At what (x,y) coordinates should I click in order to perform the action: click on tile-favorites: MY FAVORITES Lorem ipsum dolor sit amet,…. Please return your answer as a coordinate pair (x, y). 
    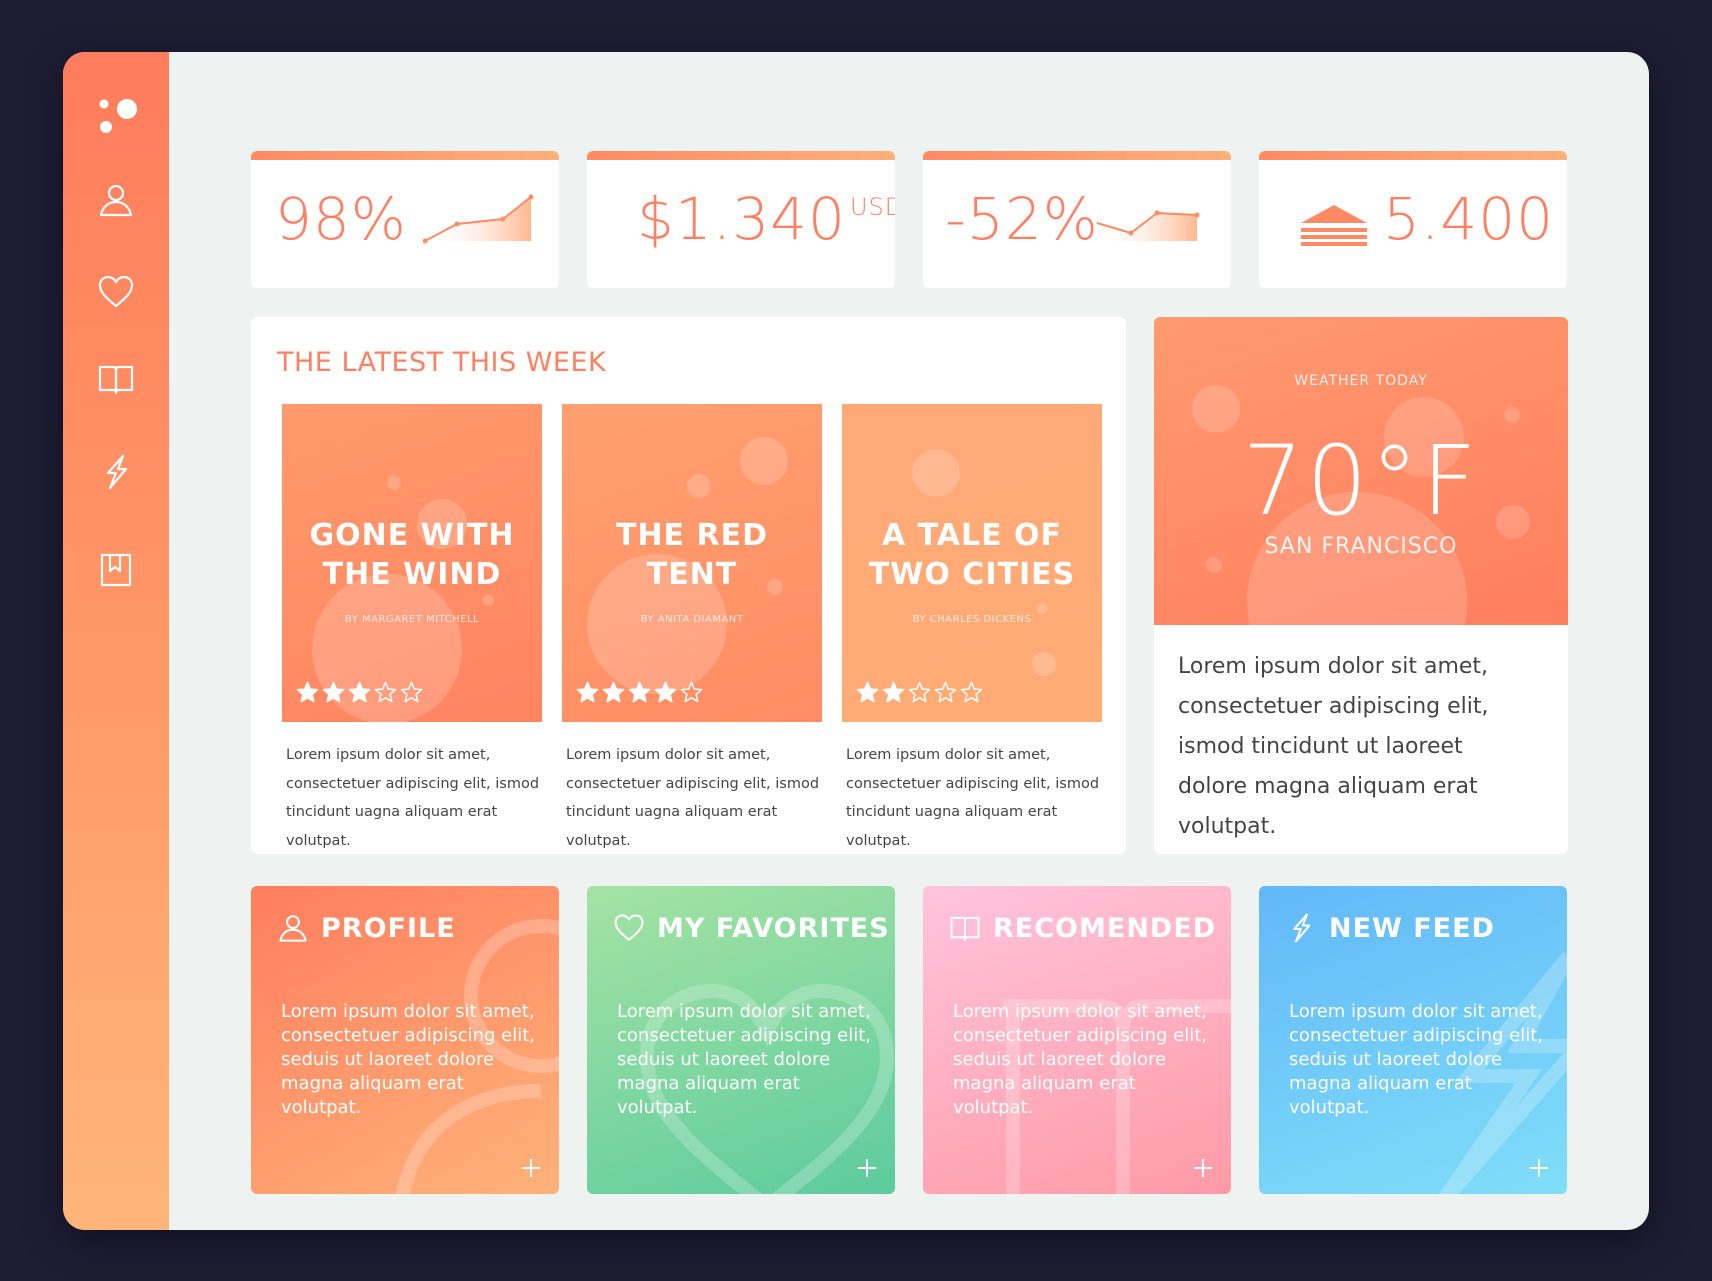
    Looking at the image, I should click on (741, 1040).